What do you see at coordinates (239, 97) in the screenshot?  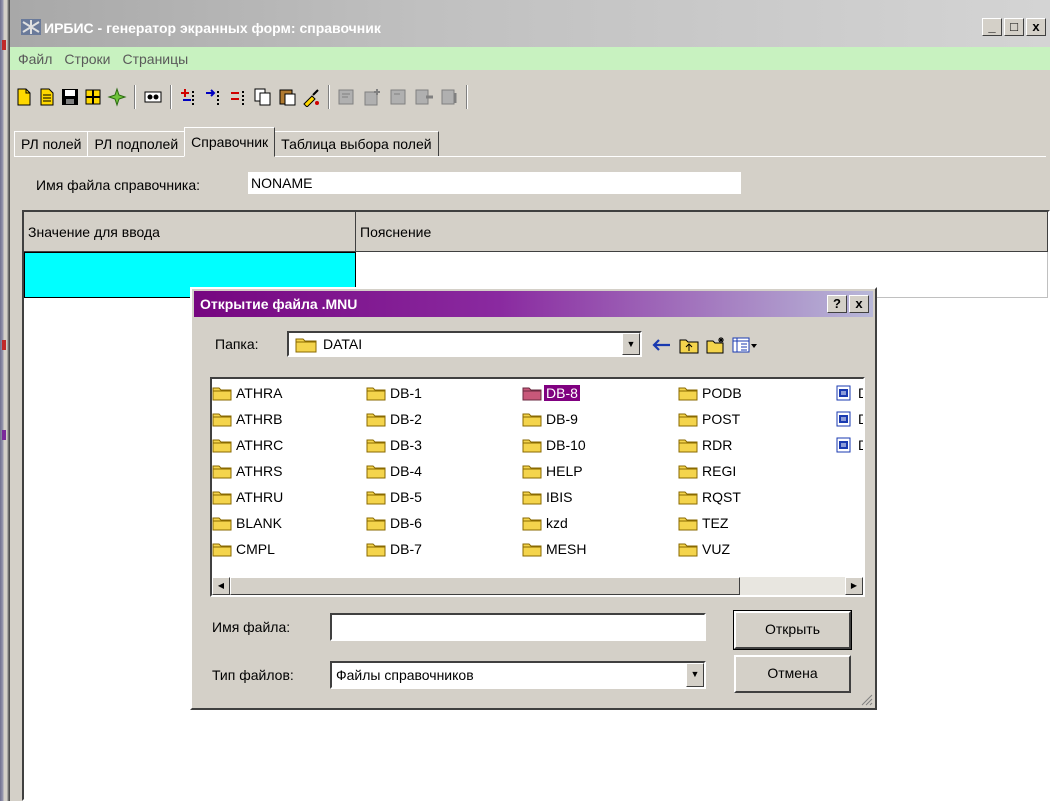 I see `delete-row-icon` at bounding box center [239, 97].